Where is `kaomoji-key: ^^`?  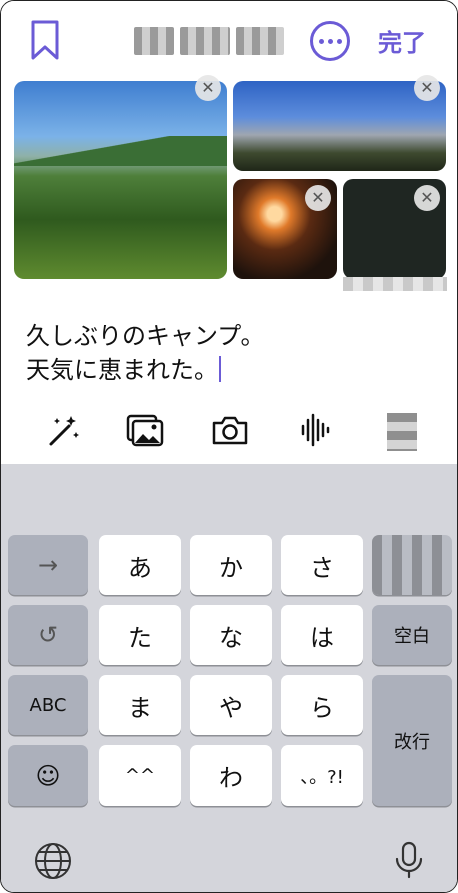
kaomoji-key: ^^ is located at coordinates (140, 775).